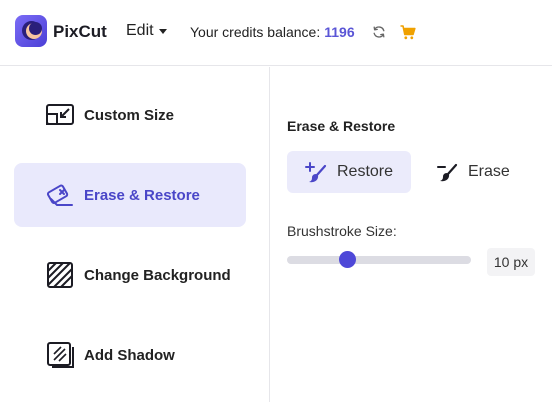  Describe the element at coordinates (162, 31) in the screenshot. I see `caret-down-icon` at that location.